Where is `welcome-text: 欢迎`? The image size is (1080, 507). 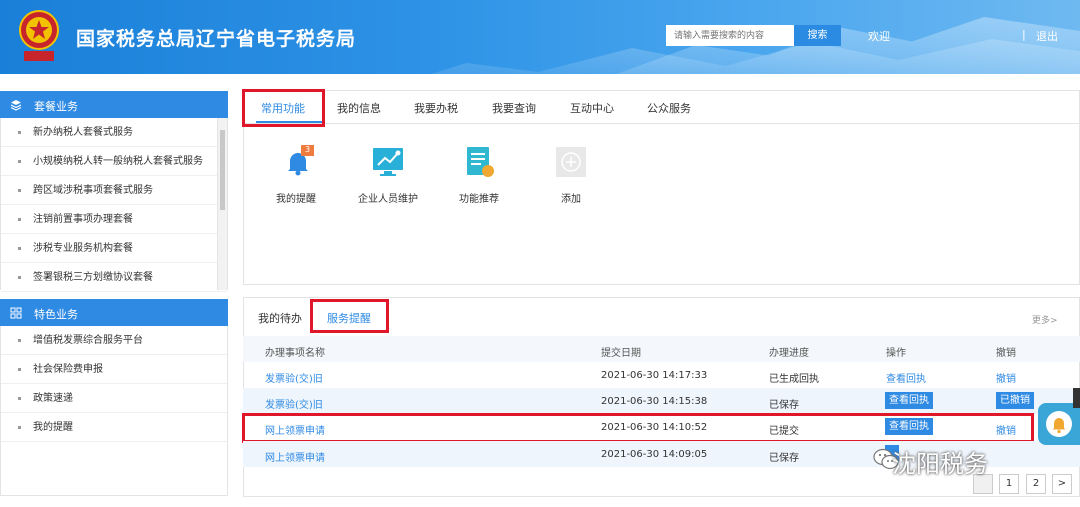 welcome-text: 欢迎 is located at coordinates (879, 36).